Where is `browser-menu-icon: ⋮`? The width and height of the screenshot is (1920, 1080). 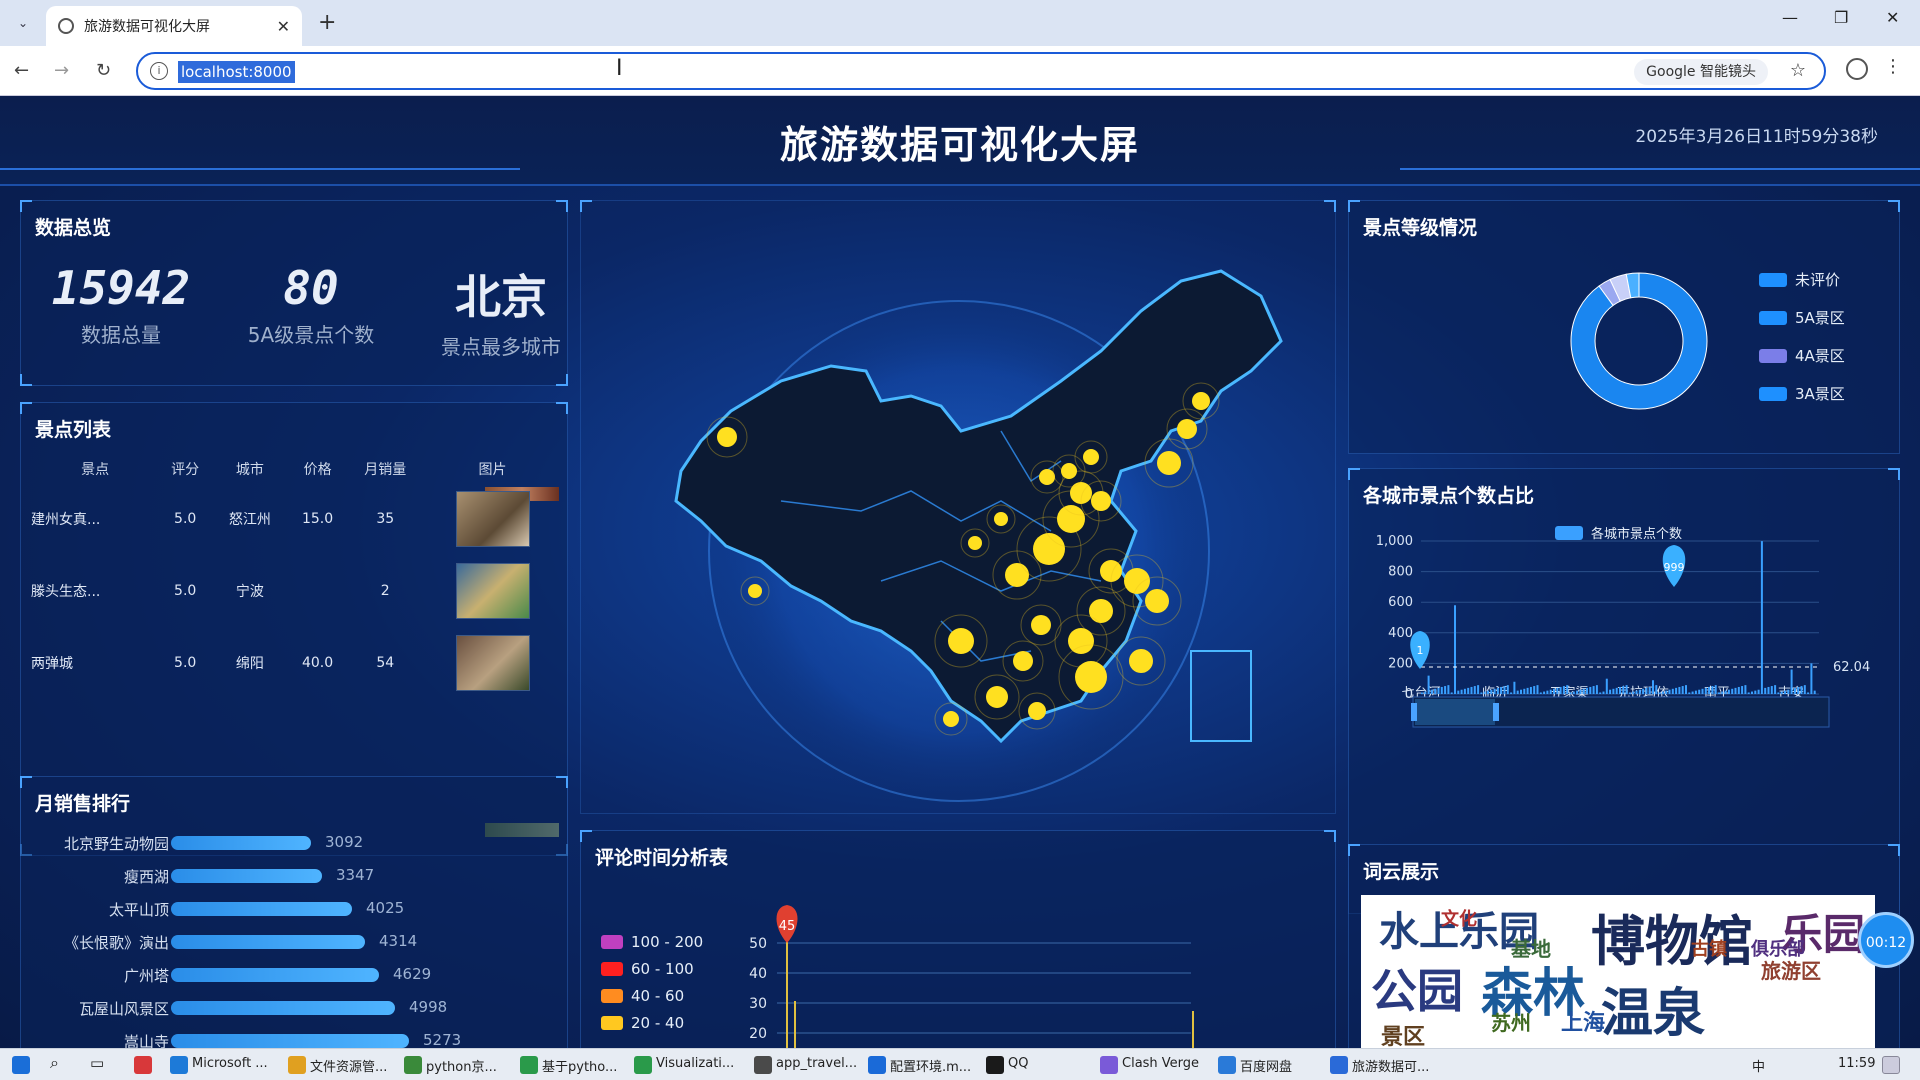 browser-menu-icon: ⋮ is located at coordinates (1893, 66).